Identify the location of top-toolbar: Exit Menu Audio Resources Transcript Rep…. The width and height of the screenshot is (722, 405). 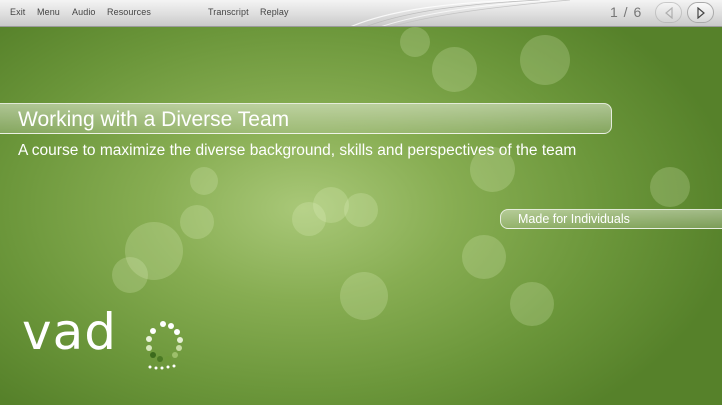
(361, 13).